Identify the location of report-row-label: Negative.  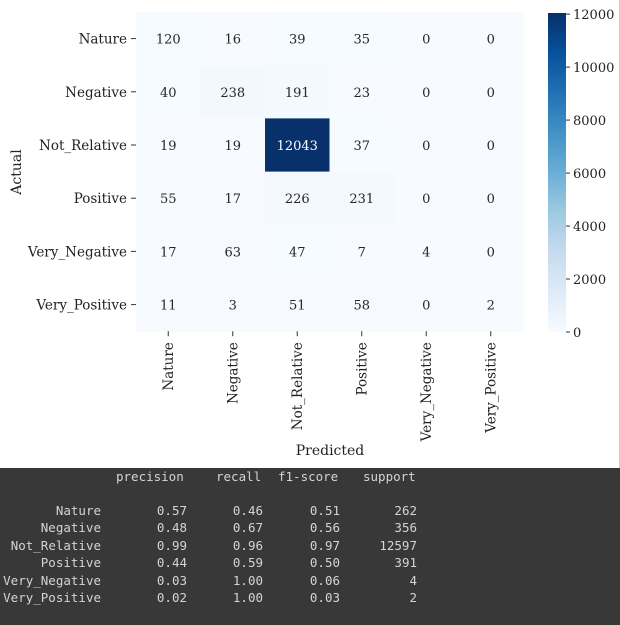
(70, 528).